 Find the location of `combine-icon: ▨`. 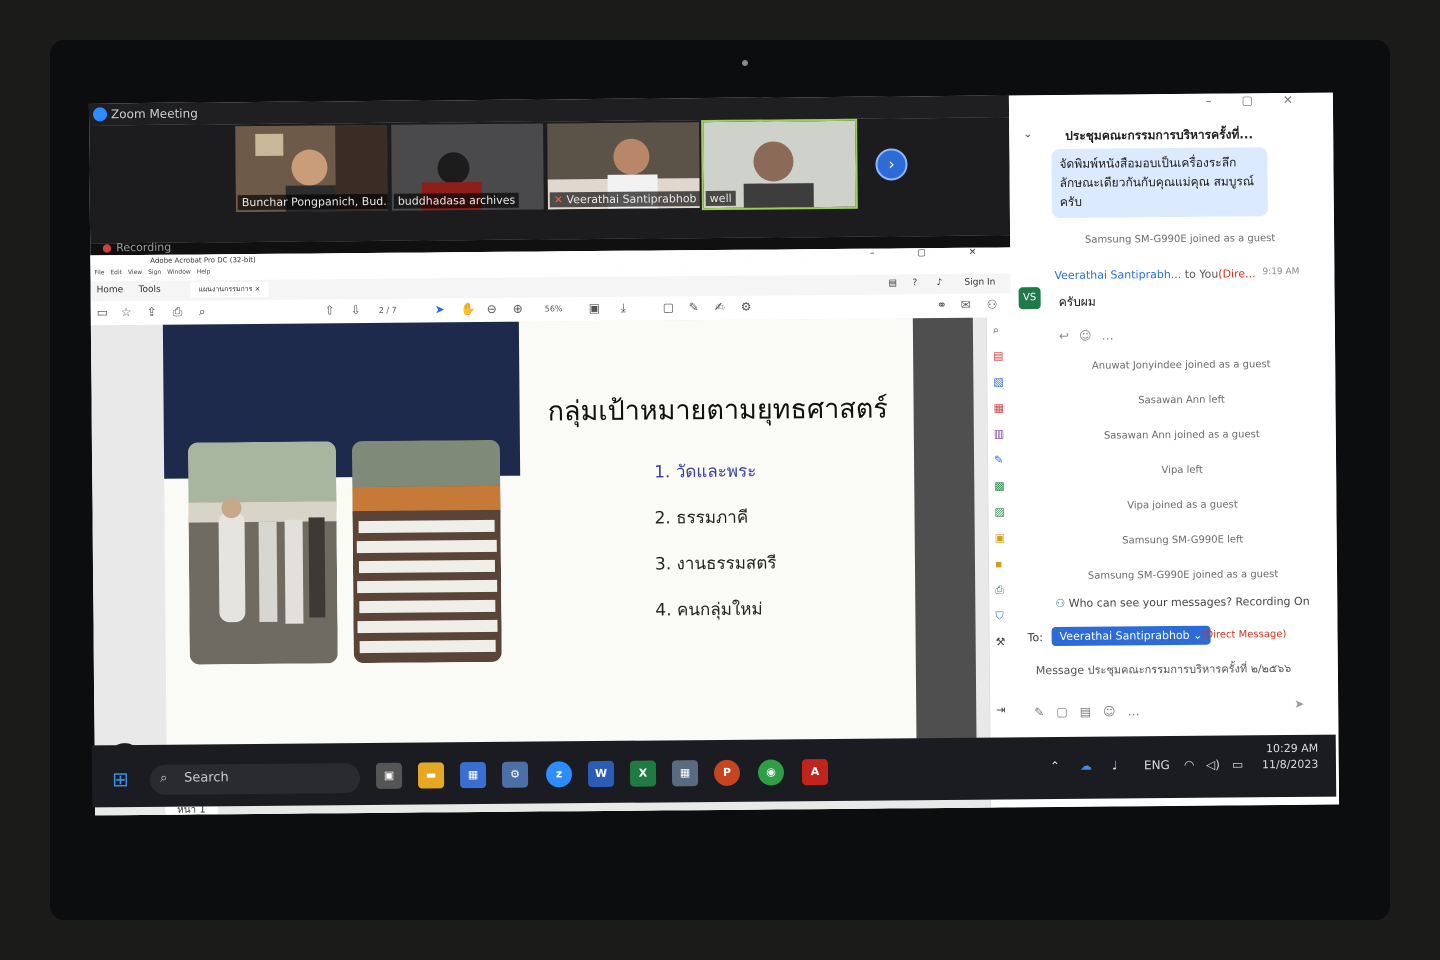

combine-icon: ▨ is located at coordinates (999, 511).